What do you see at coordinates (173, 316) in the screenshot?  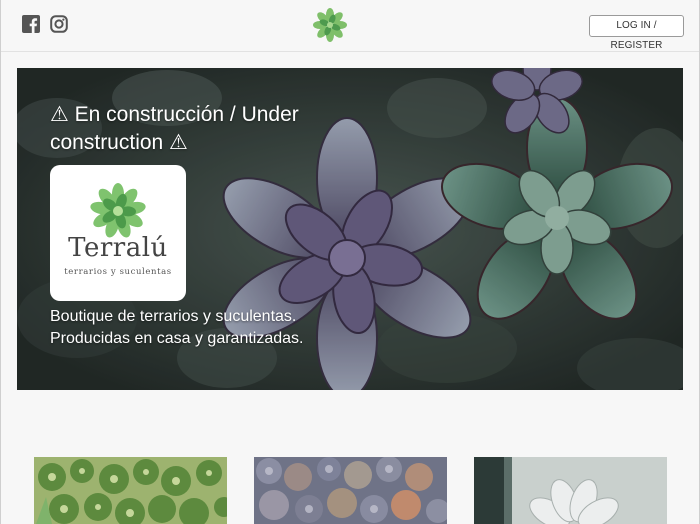 I see `description-line-1: Boutique de terrarios y suculentas.` at bounding box center [173, 316].